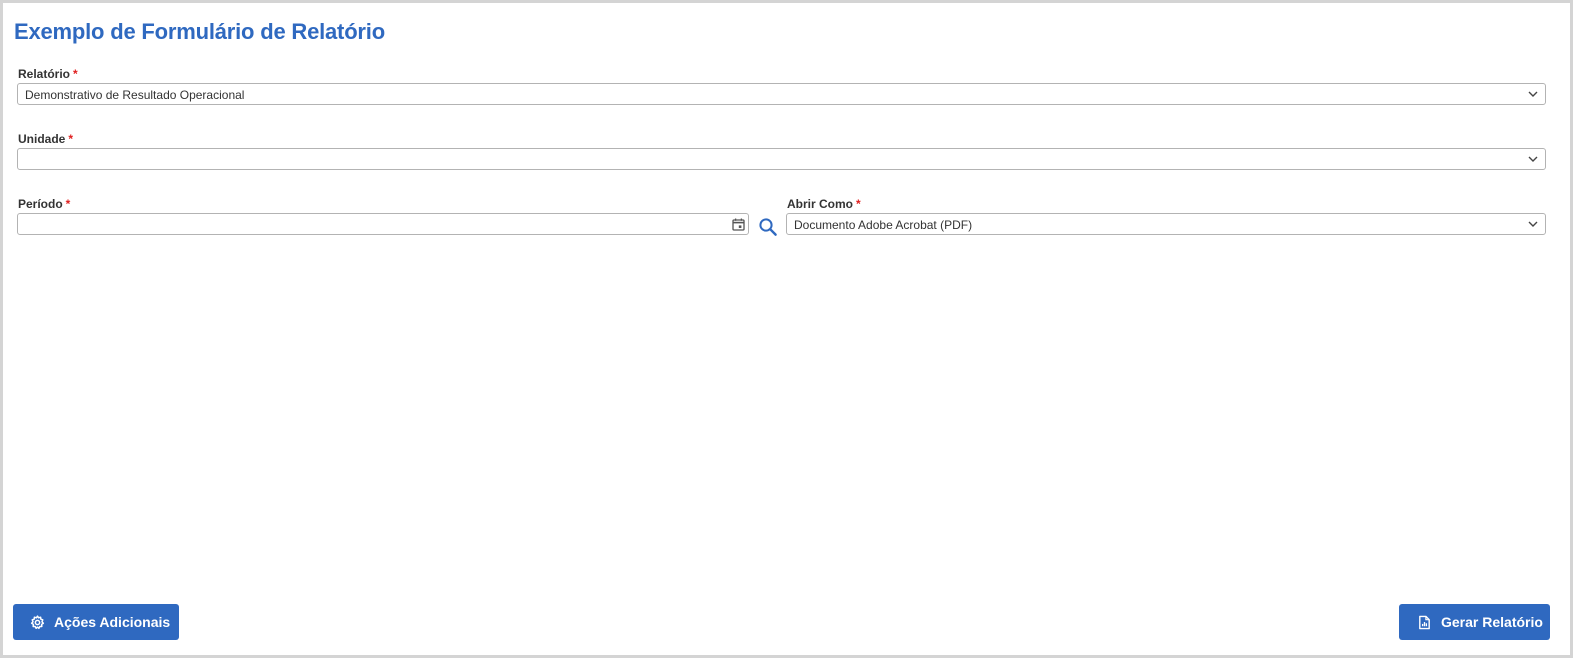  What do you see at coordinates (383, 224) in the screenshot?
I see `periodo-input` at bounding box center [383, 224].